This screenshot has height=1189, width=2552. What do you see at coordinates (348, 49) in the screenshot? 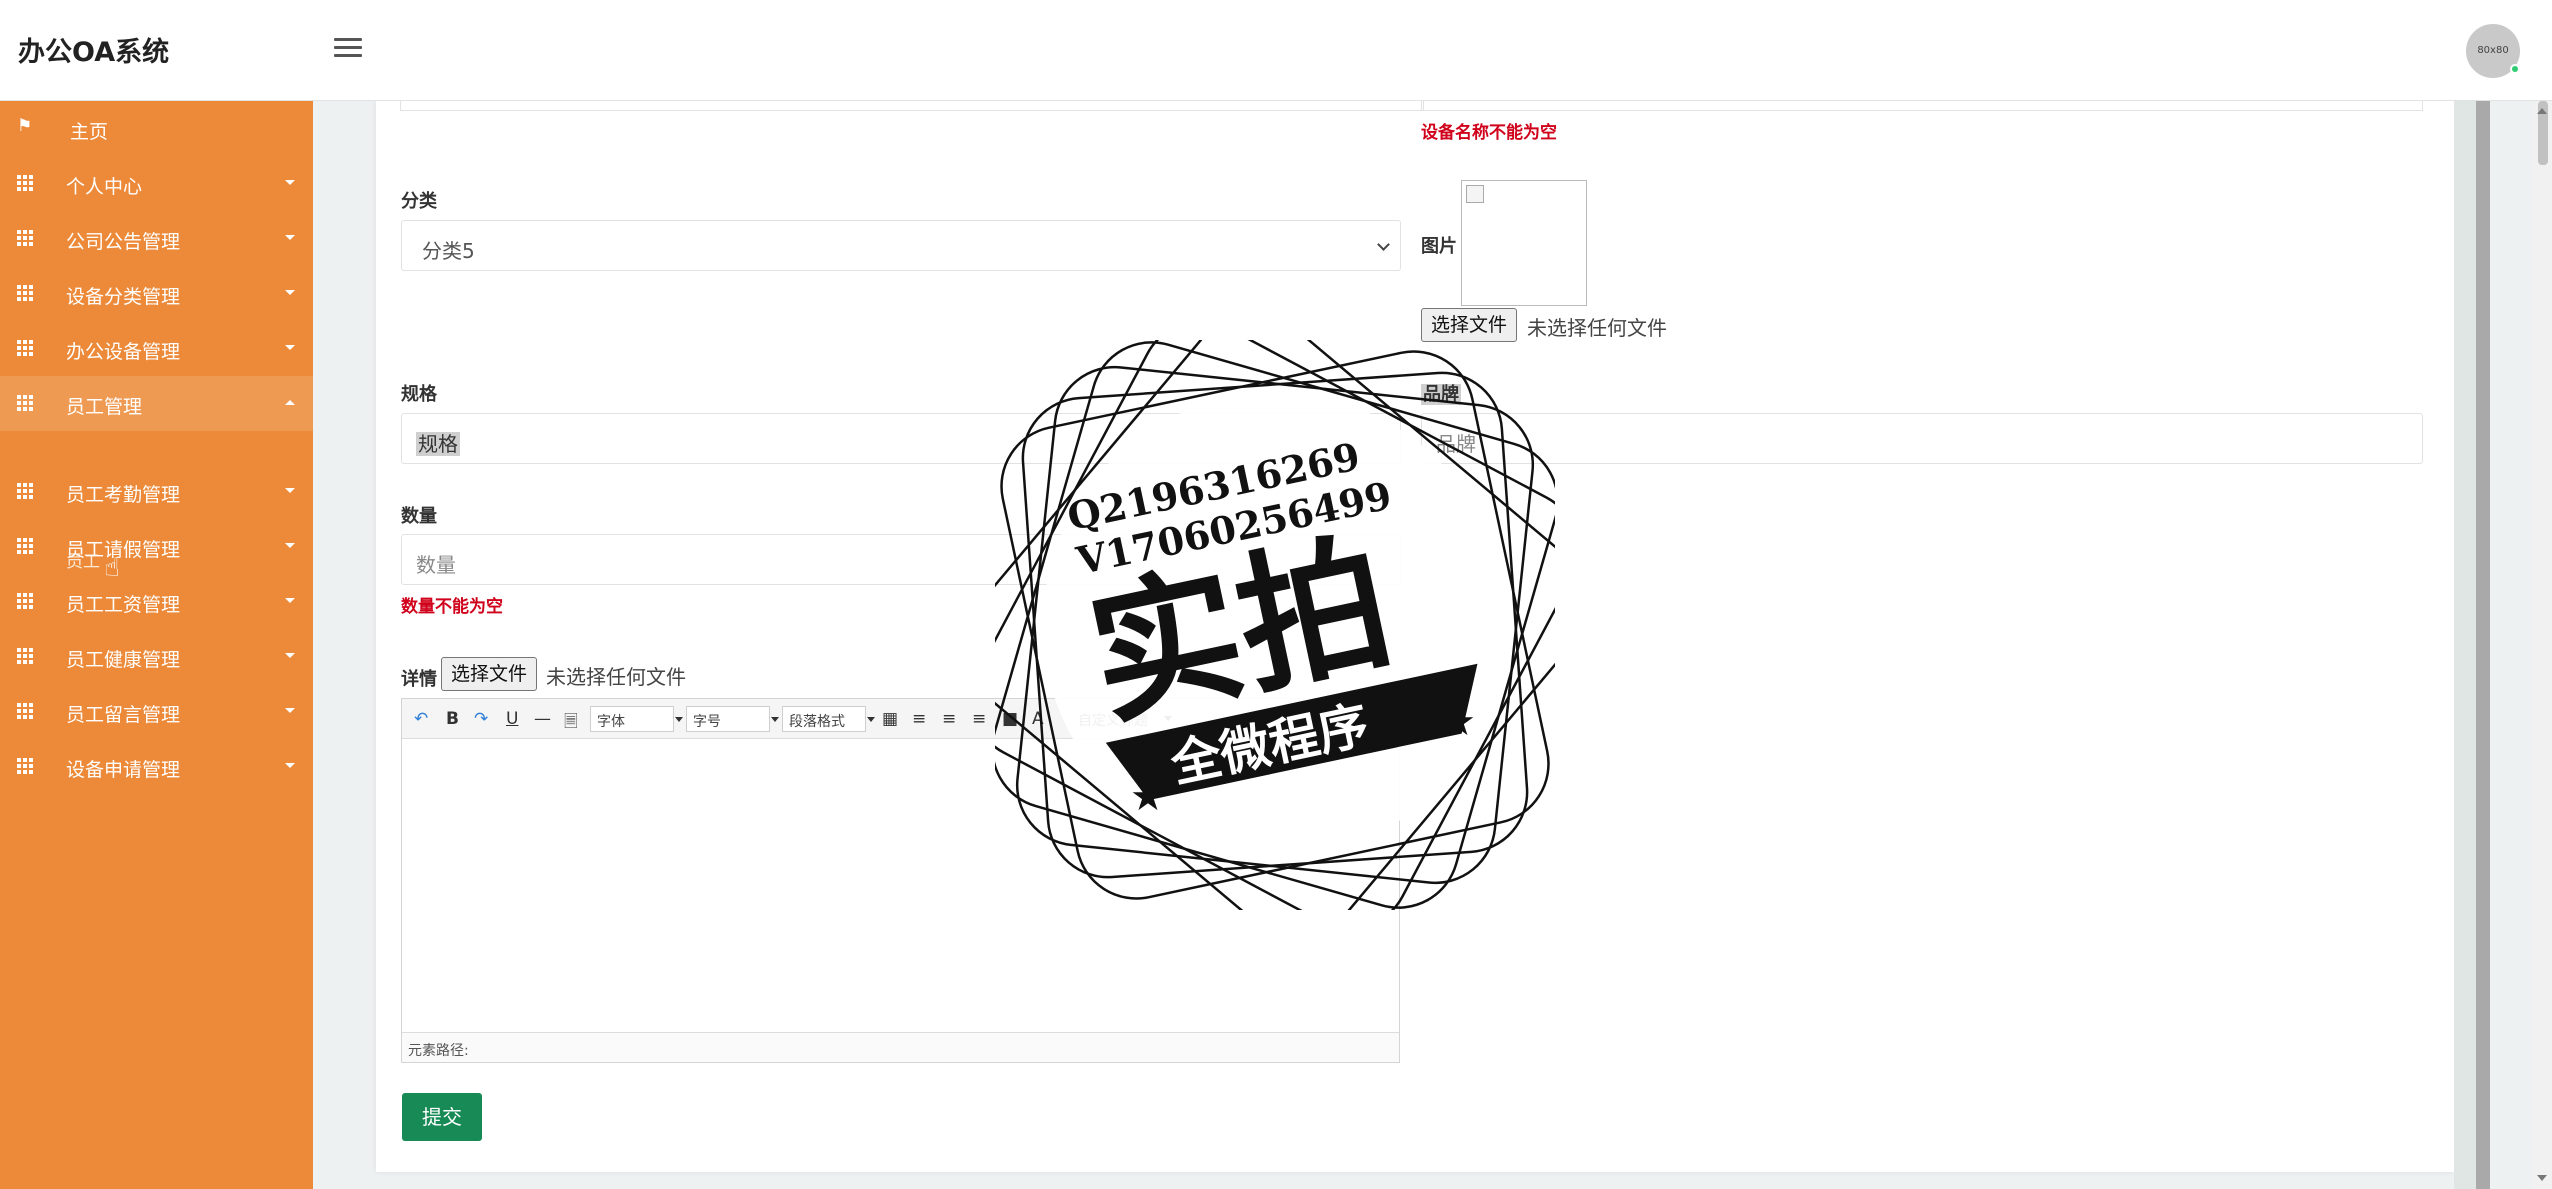
I see `menu-toggle-icon` at bounding box center [348, 49].